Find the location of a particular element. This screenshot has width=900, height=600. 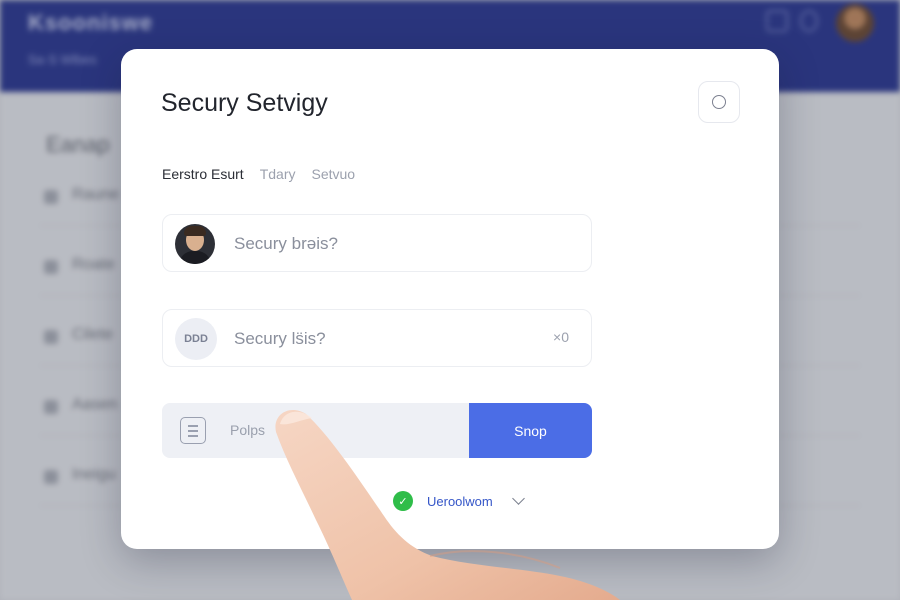

document-icon is located at coordinates (193, 430).